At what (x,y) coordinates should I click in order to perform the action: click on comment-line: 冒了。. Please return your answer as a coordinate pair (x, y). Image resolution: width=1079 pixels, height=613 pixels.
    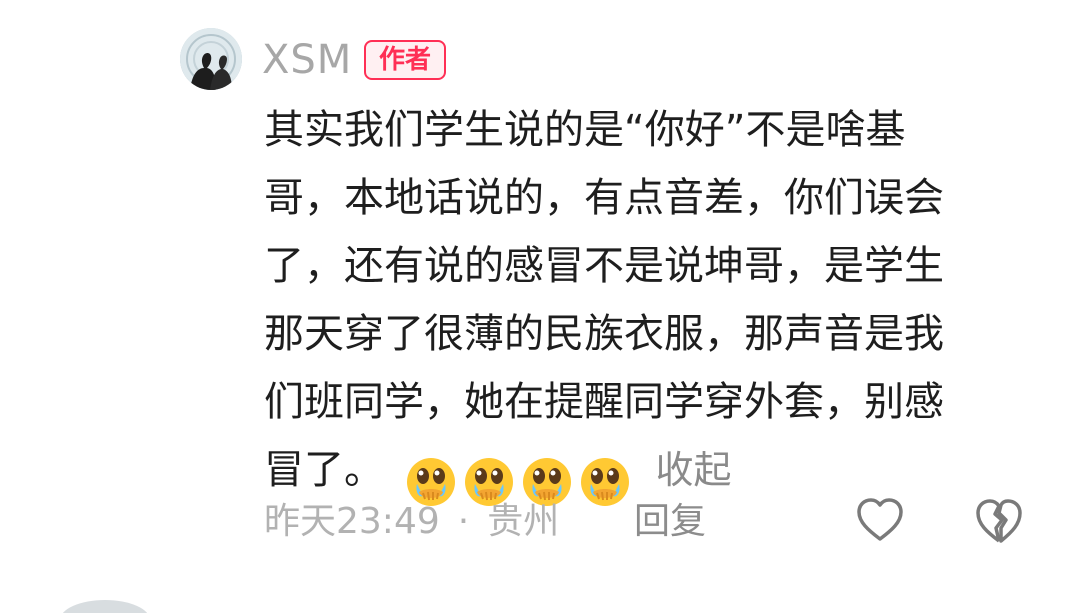
    Looking at the image, I should click on (324, 470).